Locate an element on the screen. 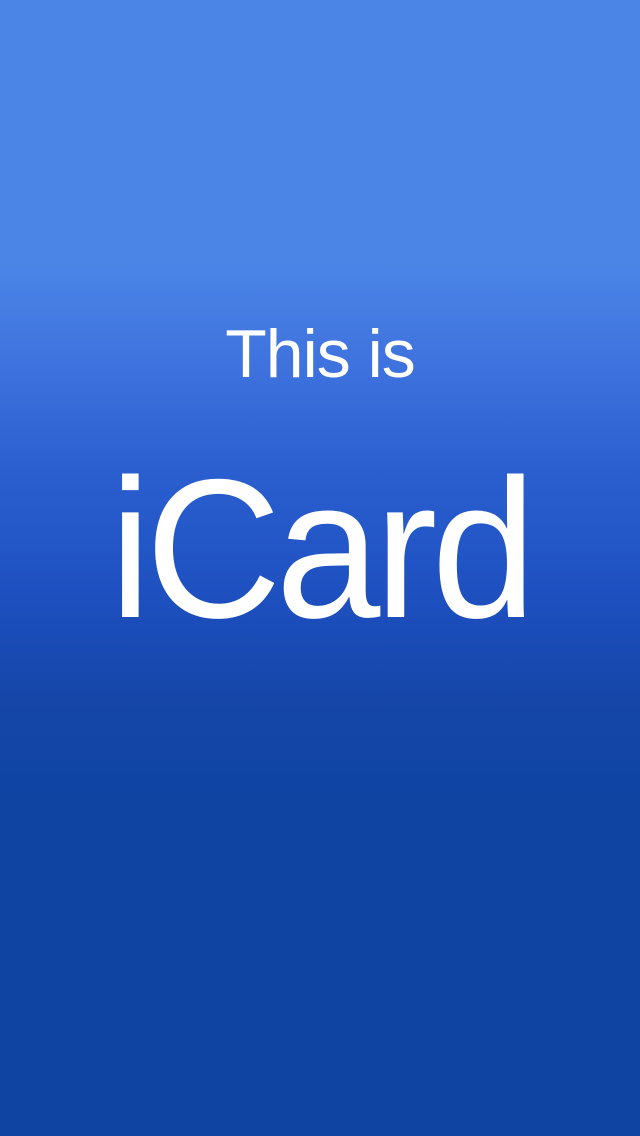  intro-text: This is is located at coordinates (320, 354).